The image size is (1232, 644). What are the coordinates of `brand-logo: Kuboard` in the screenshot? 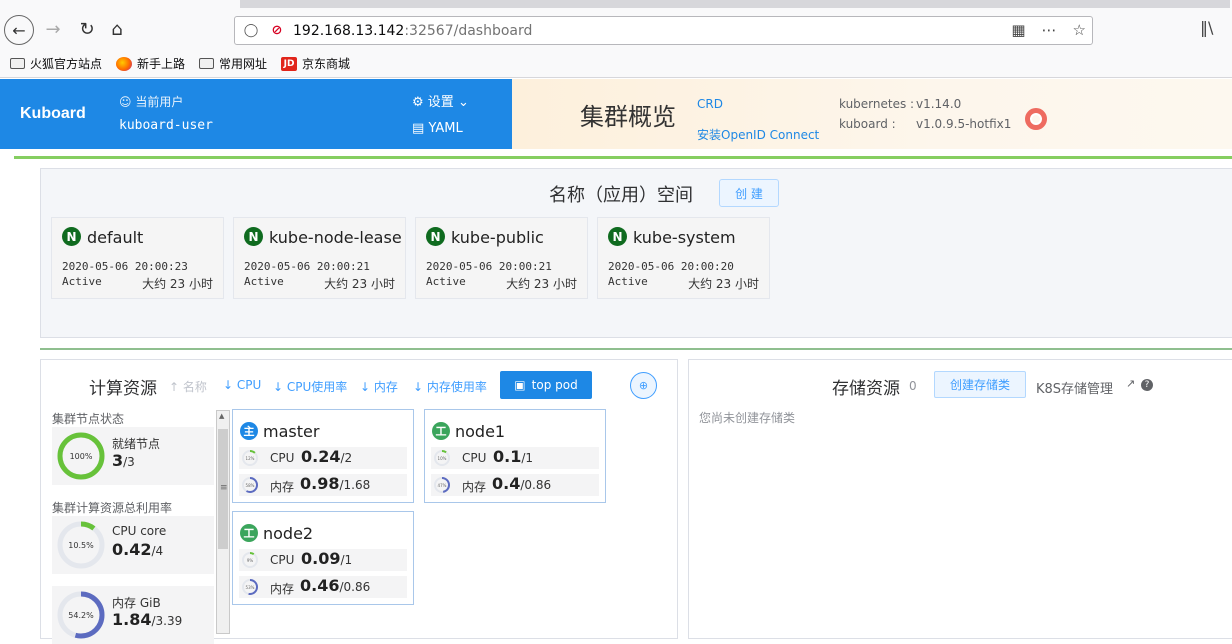 It's located at (53, 114).